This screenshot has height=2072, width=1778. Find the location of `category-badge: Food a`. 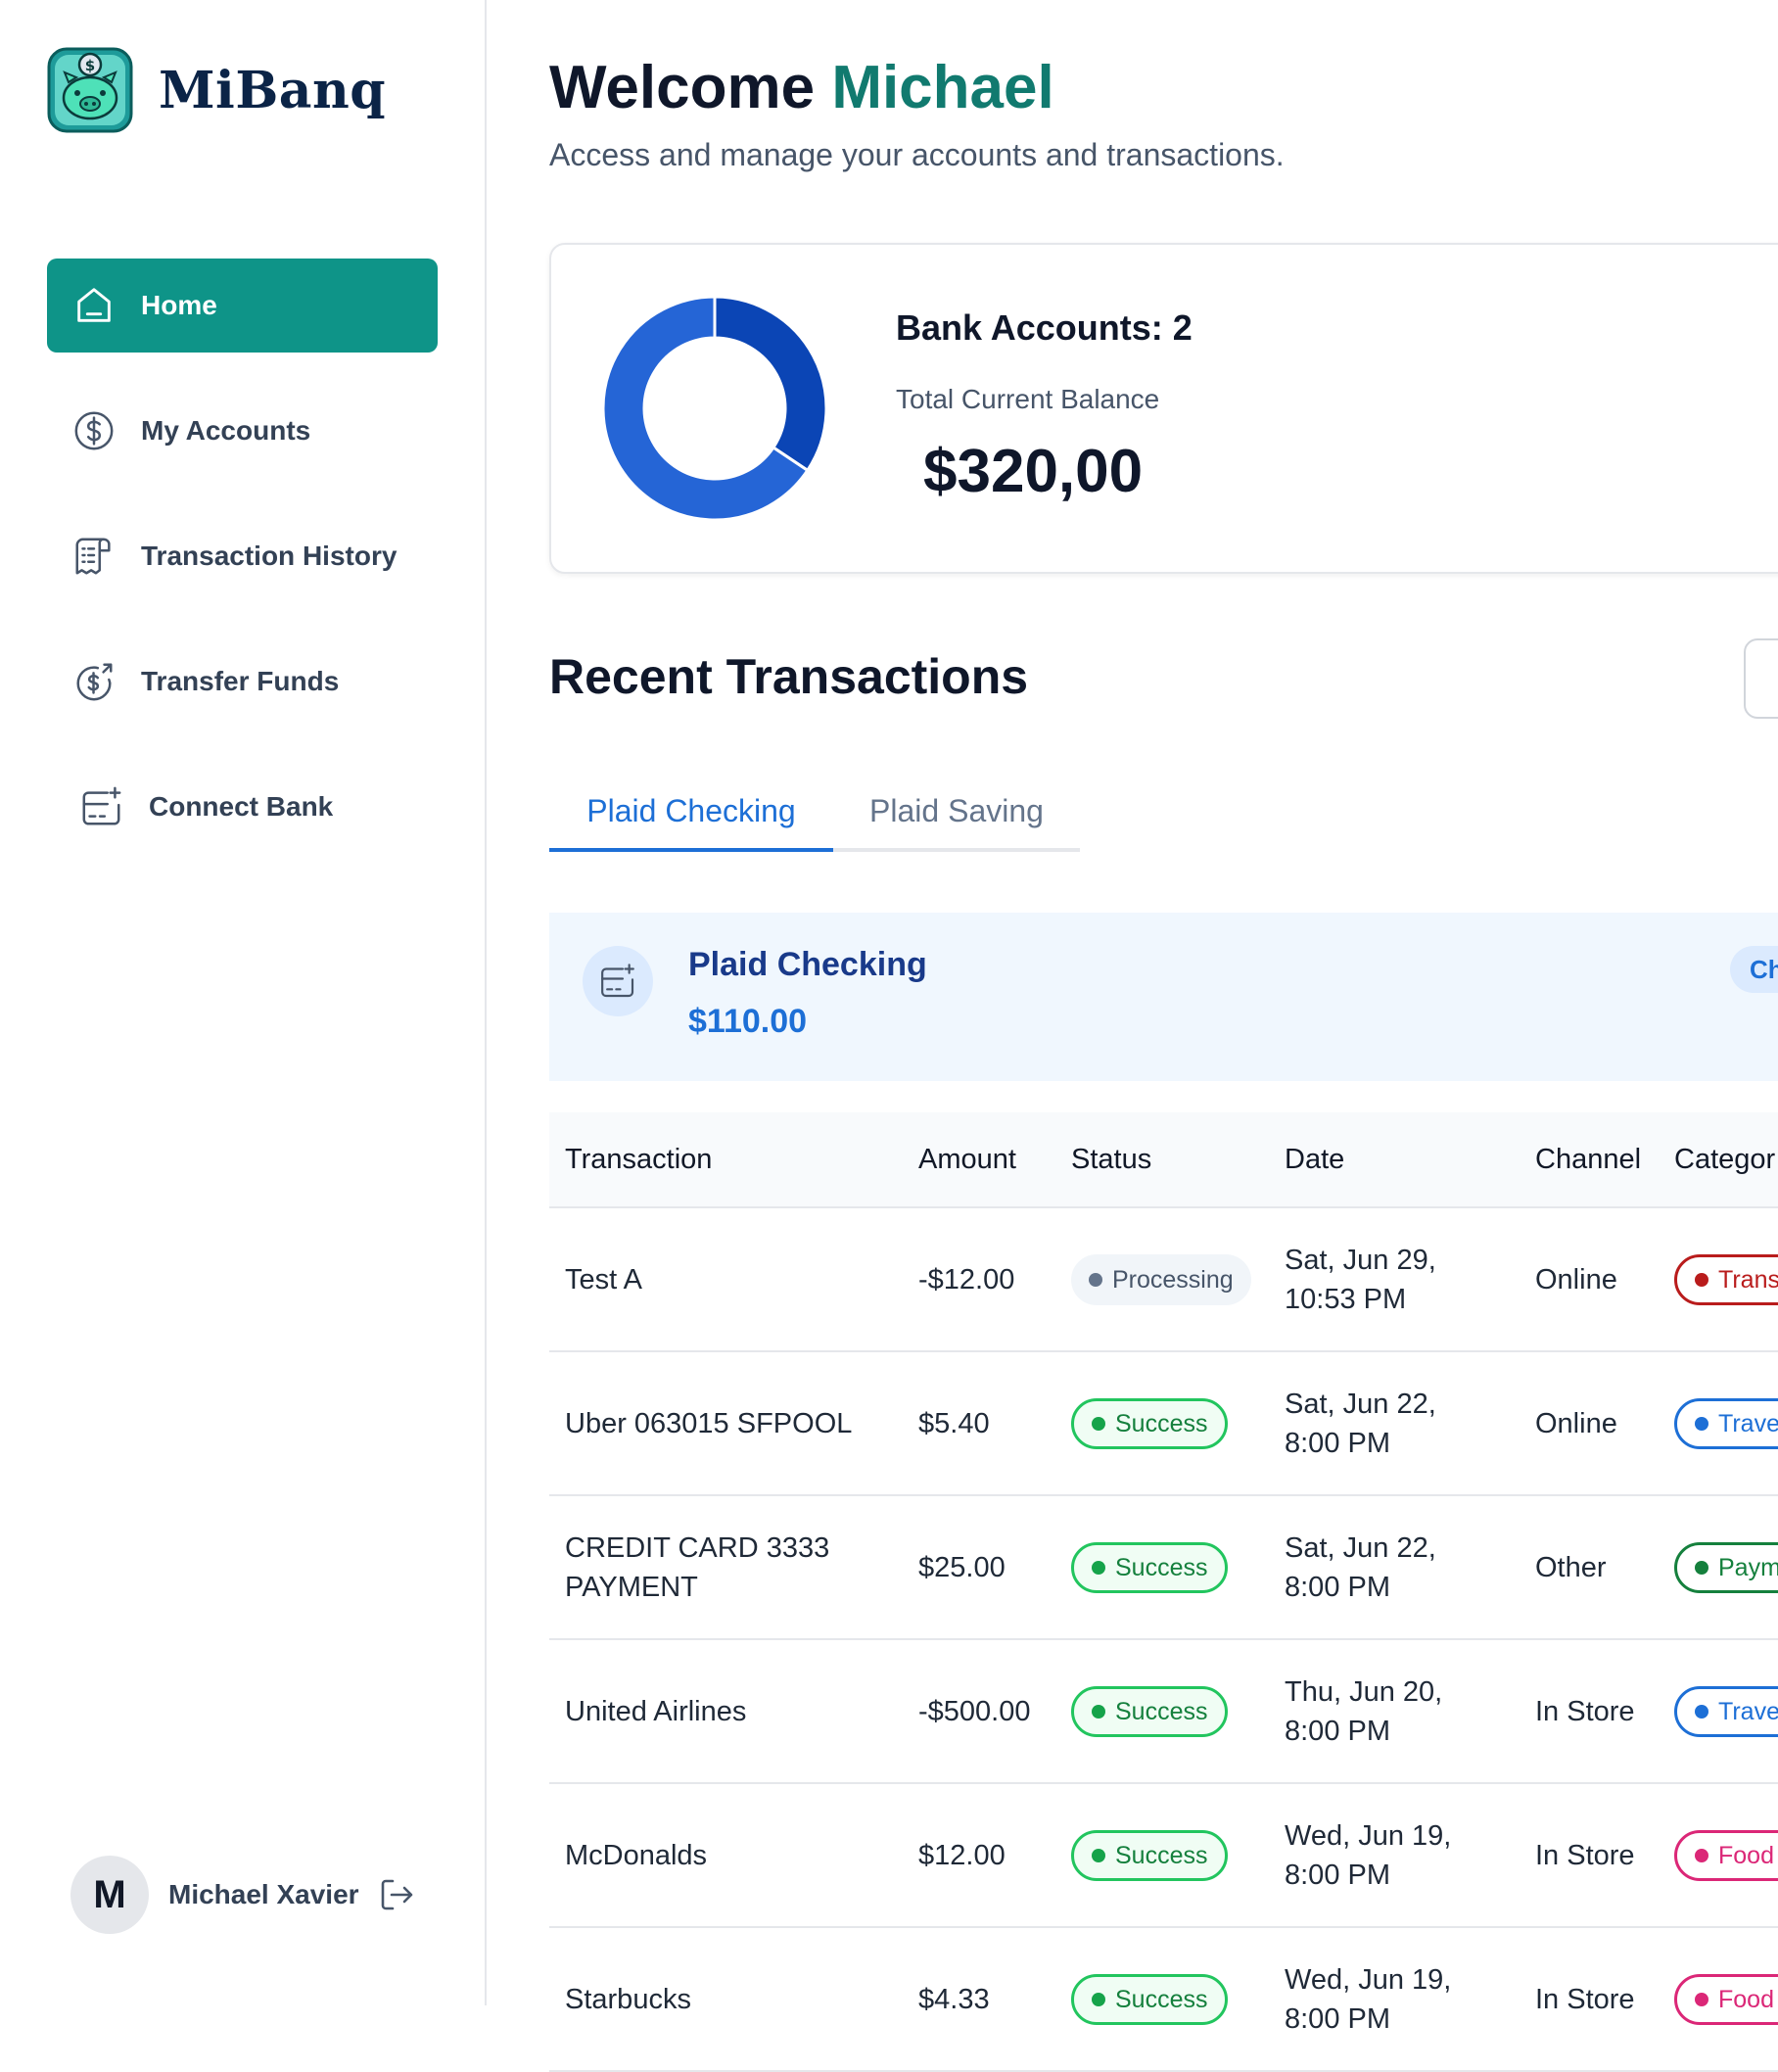

category-badge: Food a is located at coordinates (1726, 1855).